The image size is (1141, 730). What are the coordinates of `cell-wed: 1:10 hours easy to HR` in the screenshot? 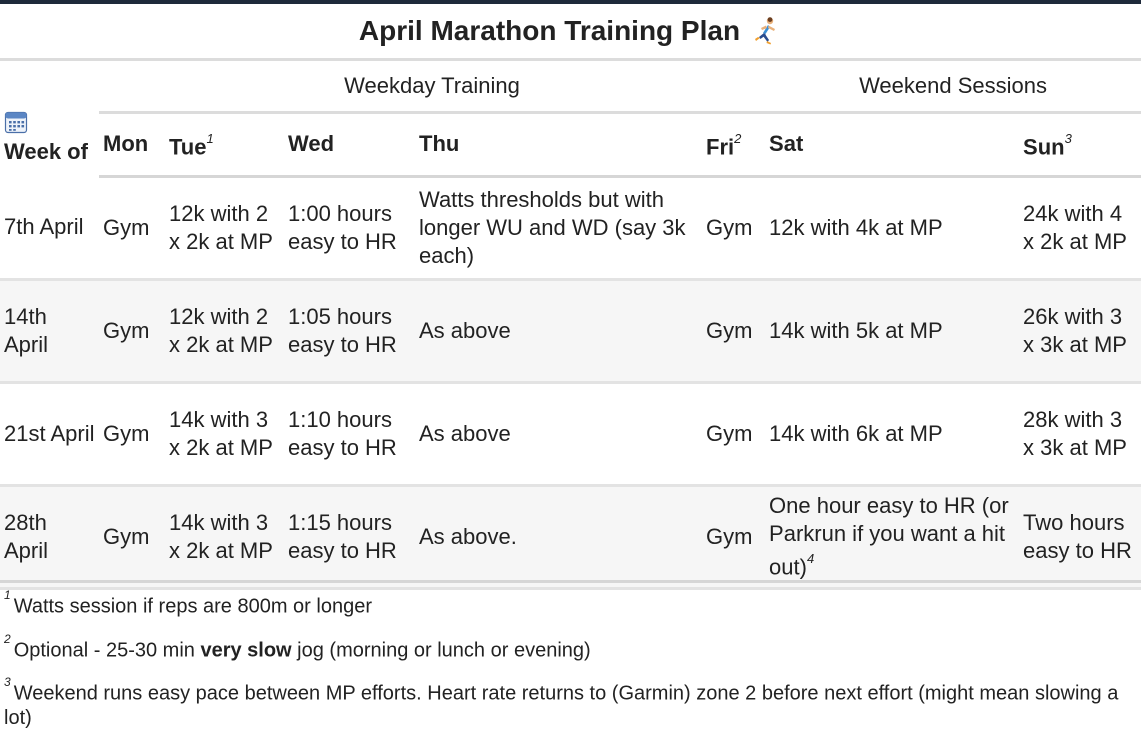 It's located at (349, 434).